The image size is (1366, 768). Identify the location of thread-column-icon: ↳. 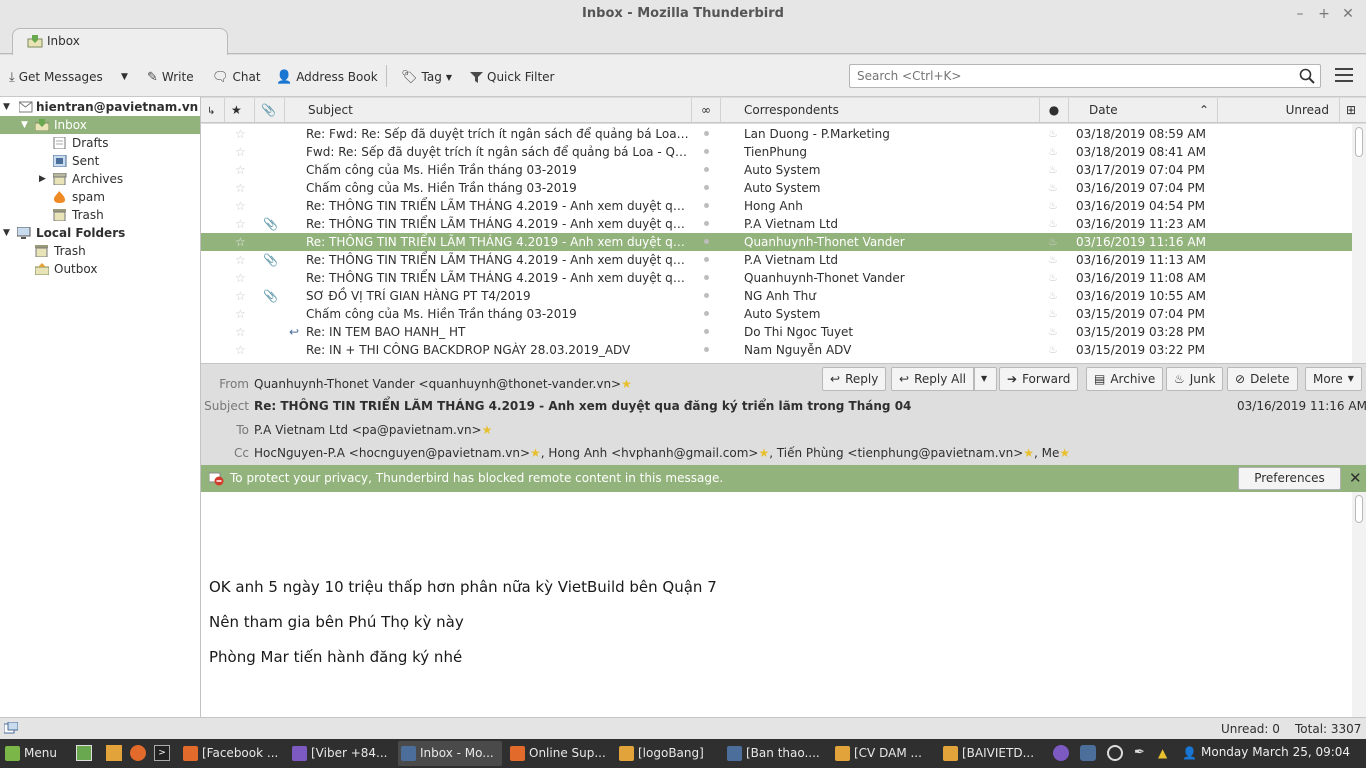
(213, 110).